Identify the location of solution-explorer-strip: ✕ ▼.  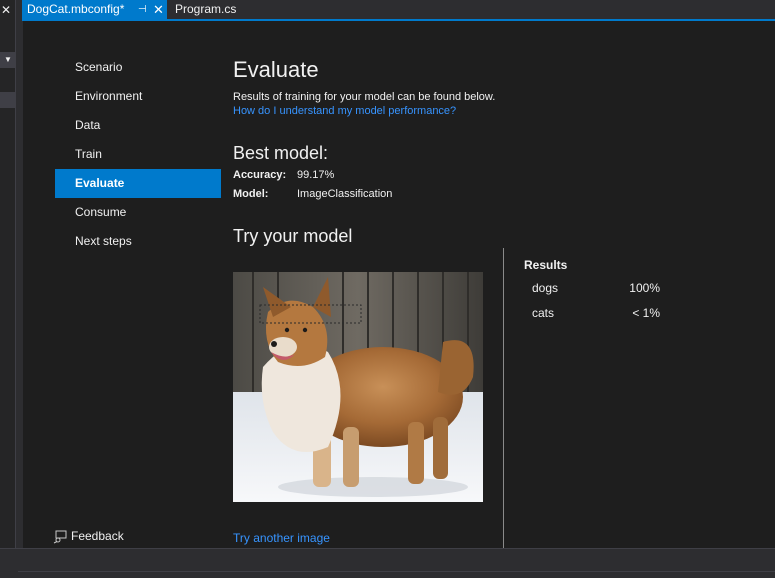
(8, 274).